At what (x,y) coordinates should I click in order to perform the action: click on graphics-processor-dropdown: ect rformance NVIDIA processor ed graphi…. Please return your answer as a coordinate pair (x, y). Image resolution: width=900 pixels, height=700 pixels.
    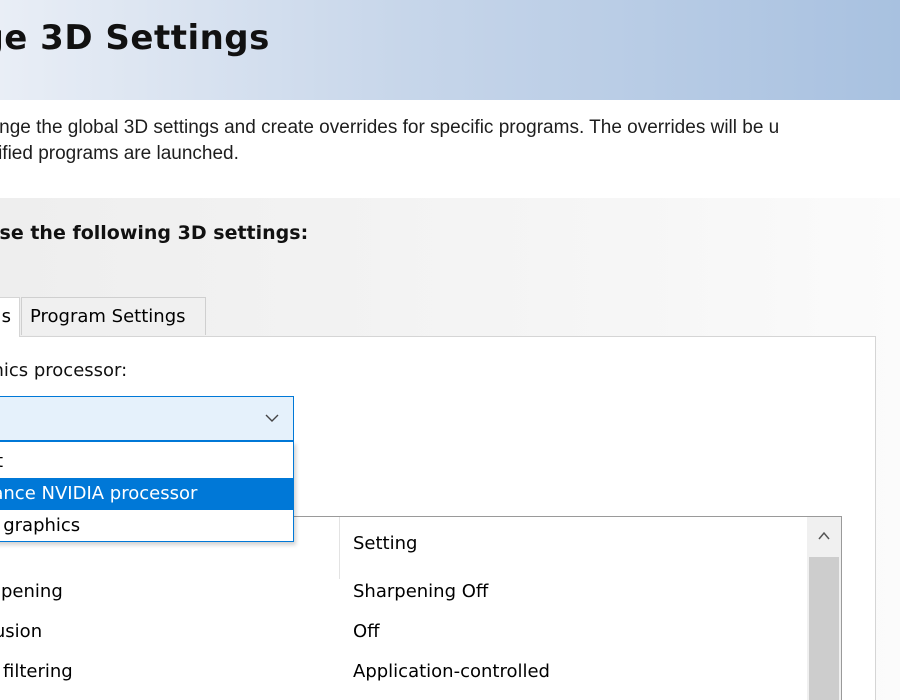
    Looking at the image, I should click on (147, 491).